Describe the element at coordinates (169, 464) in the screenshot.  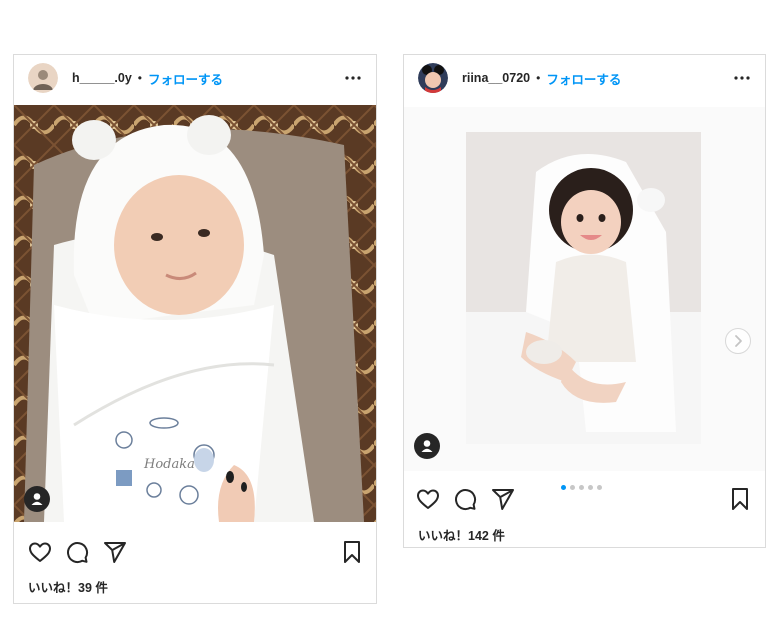
I see `embroidery-text: Hodaka` at that location.